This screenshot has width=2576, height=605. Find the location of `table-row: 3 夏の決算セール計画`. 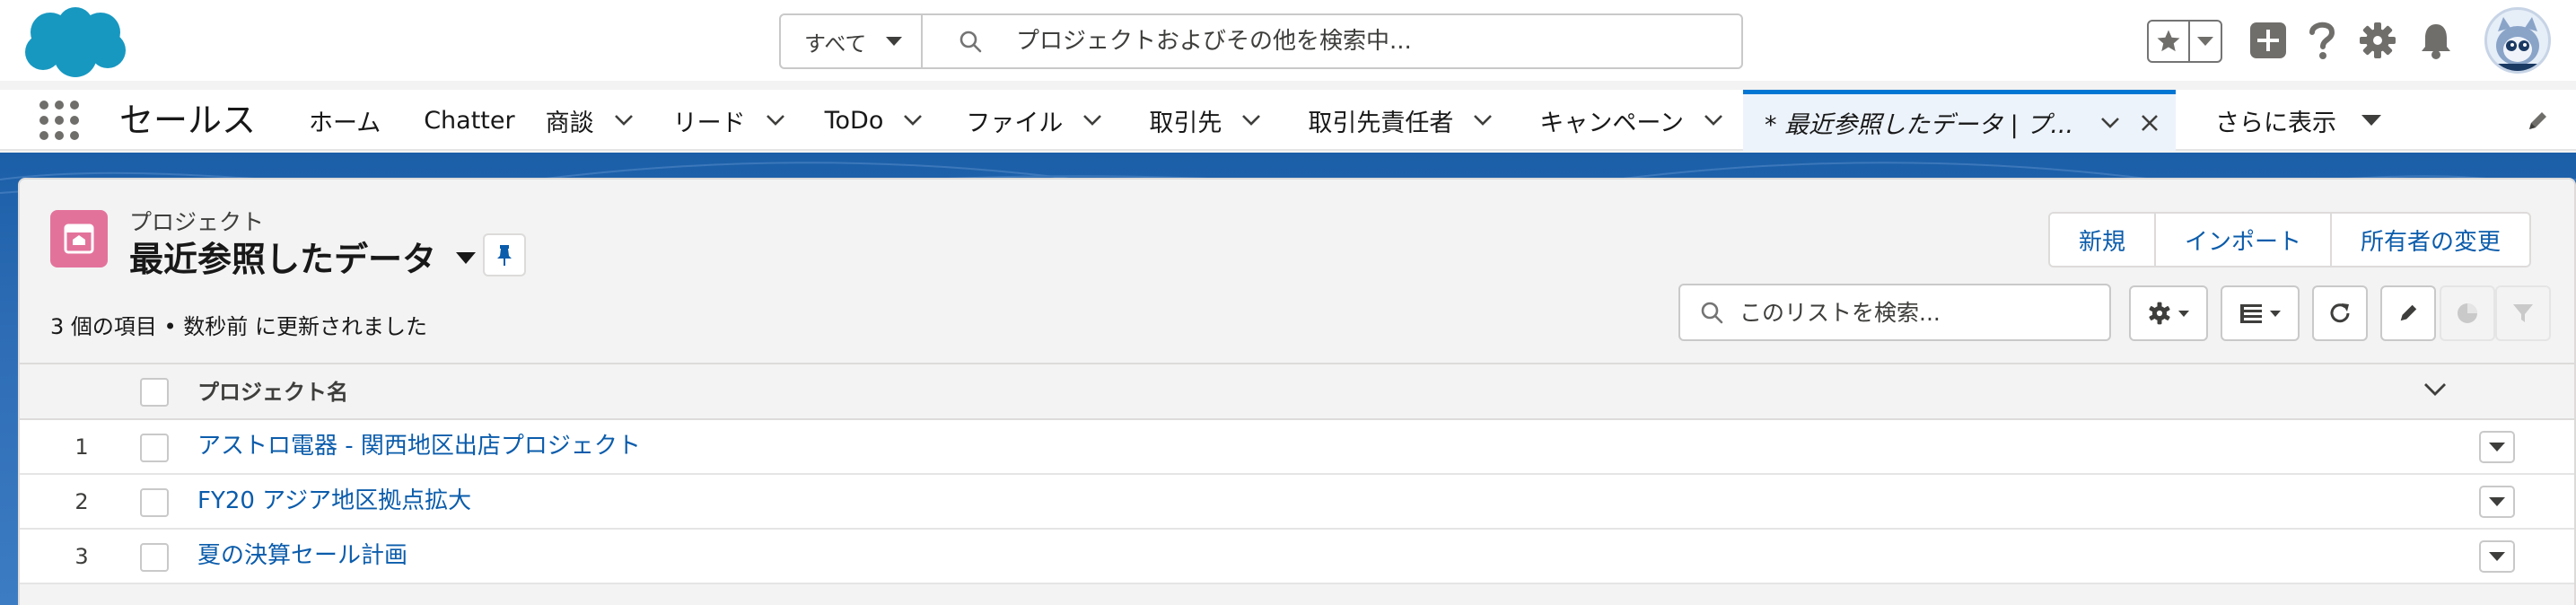

table-row: 3 夏の決算セール計画 is located at coordinates (1297, 557).